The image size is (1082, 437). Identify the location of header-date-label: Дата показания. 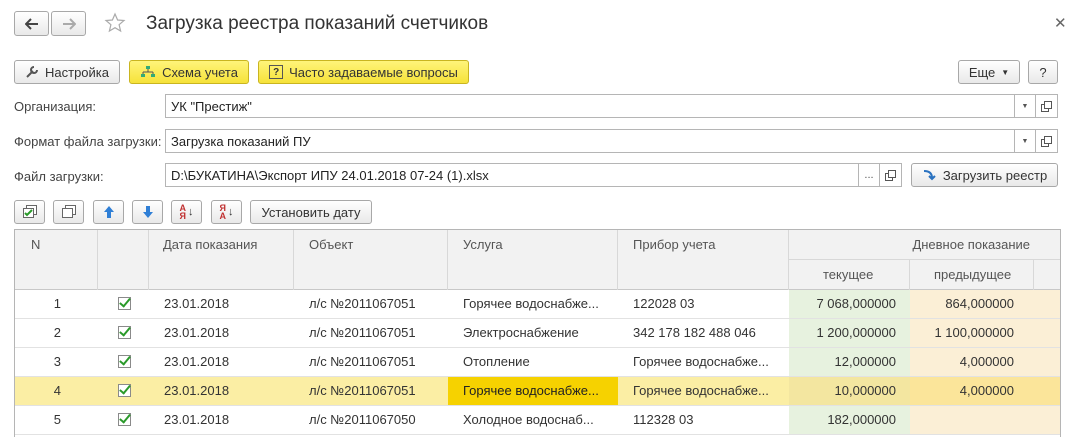
(210, 244).